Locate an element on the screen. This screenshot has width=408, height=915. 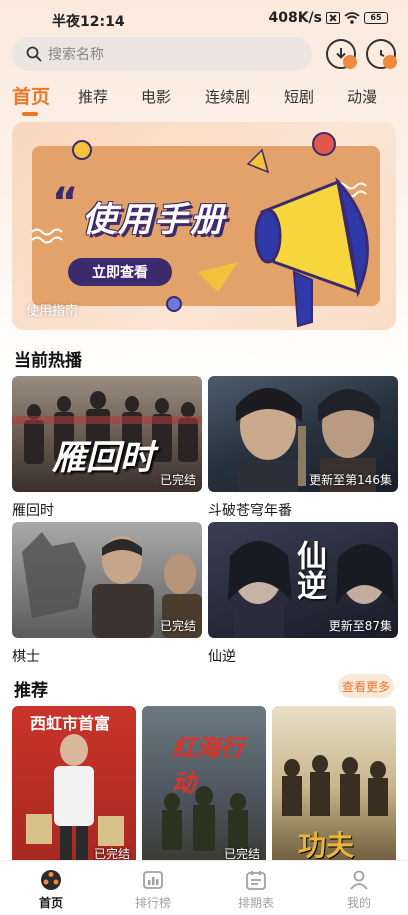
show-card: 仙逆 更新至87集 仙逆 is located at coordinates (303, 594).